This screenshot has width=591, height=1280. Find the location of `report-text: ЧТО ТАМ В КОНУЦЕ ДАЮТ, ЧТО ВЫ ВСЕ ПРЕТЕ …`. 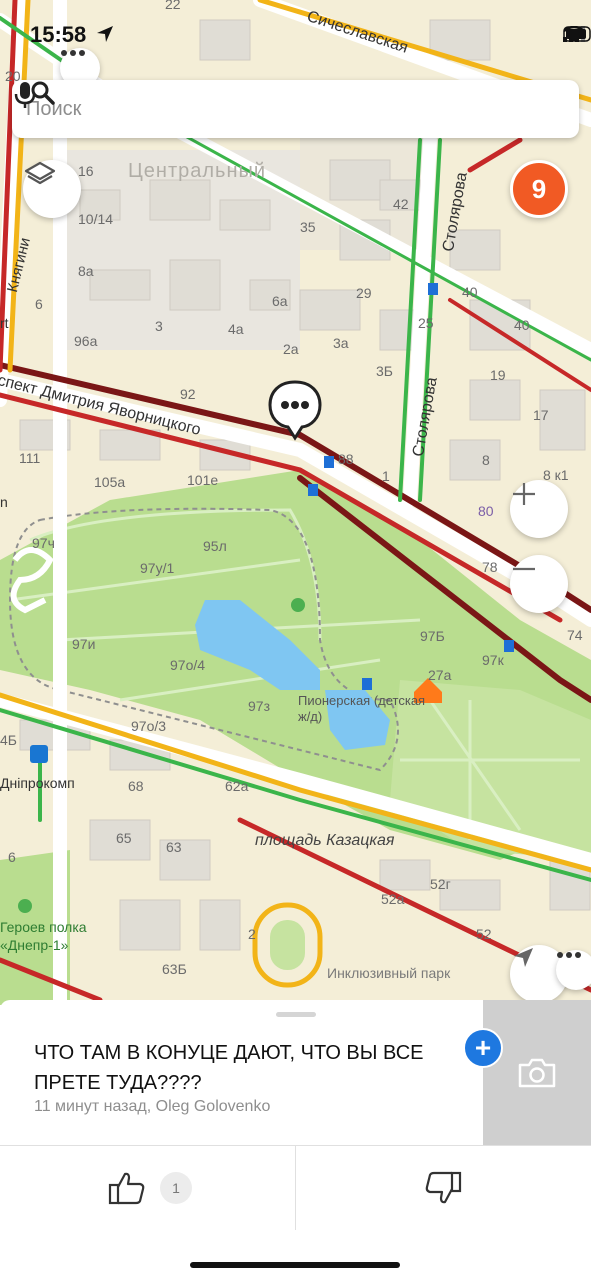

report-text: ЧТО ТАМ В КОНУЦЕ ДАЮТ, ЧТО ВЫ ВСЕ ПРЕТЕ … is located at coordinates (229, 1068).